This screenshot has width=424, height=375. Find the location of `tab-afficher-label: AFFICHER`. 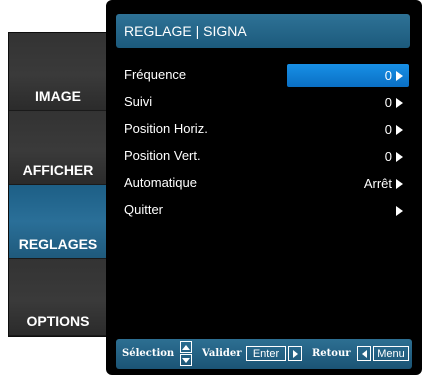

tab-afficher-label: AFFICHER is located at coordinates (58, 170).